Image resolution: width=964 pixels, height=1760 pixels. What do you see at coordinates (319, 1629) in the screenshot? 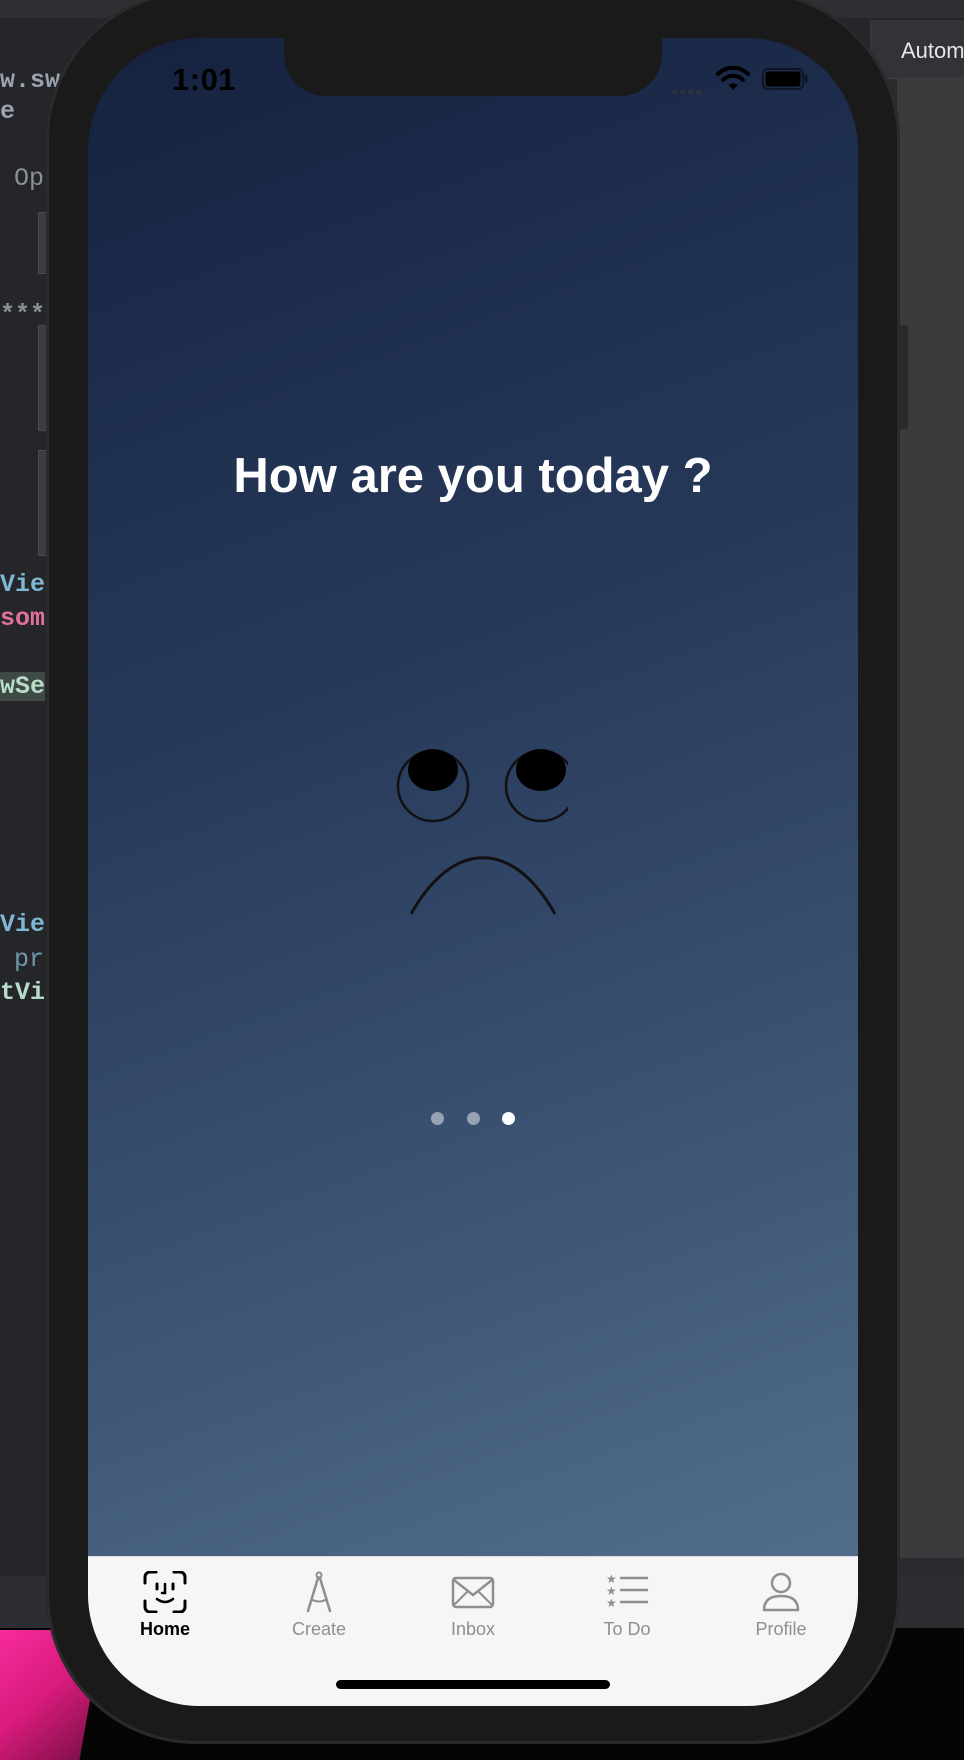
I see `tab-label: Create` at bounding box center [319, 1629].